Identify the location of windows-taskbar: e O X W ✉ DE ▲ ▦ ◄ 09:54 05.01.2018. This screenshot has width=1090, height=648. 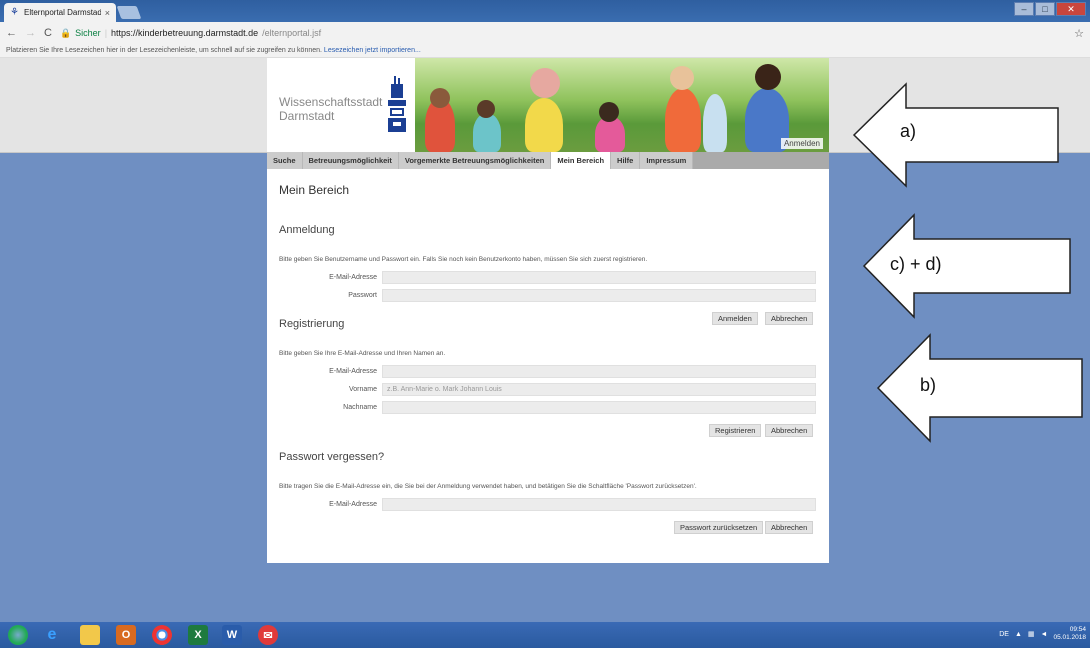
(545, 635).